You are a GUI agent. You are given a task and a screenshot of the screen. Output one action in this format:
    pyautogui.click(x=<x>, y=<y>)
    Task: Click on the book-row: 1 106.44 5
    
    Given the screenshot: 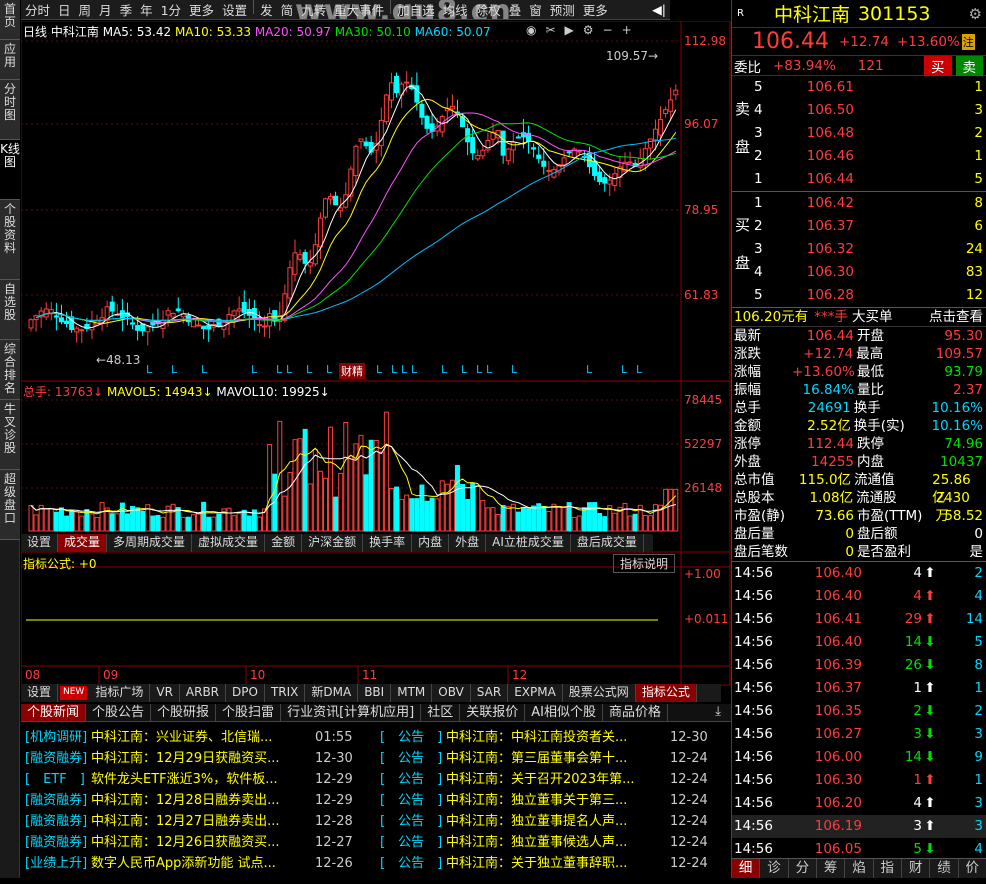 What is the action you would take?
    pyautogui.click(x=859, y=179)
    